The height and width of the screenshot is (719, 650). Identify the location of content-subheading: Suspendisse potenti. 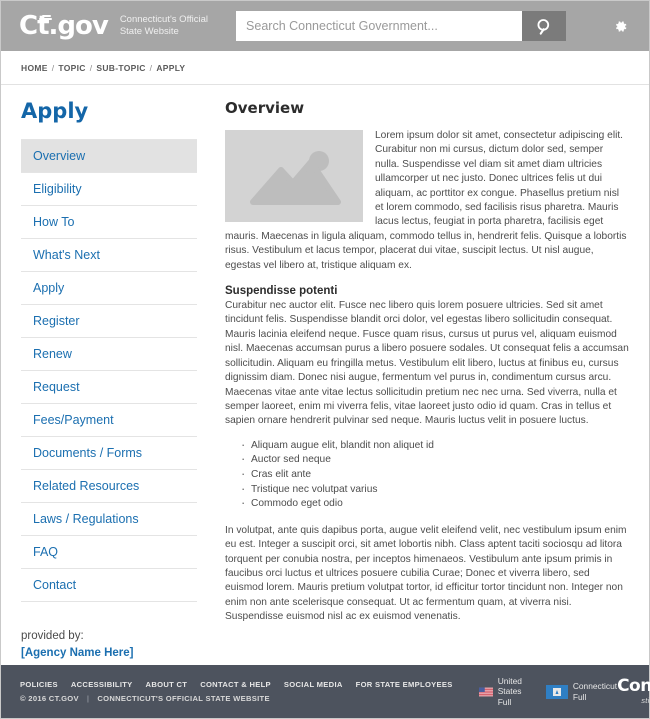
(281, 291).